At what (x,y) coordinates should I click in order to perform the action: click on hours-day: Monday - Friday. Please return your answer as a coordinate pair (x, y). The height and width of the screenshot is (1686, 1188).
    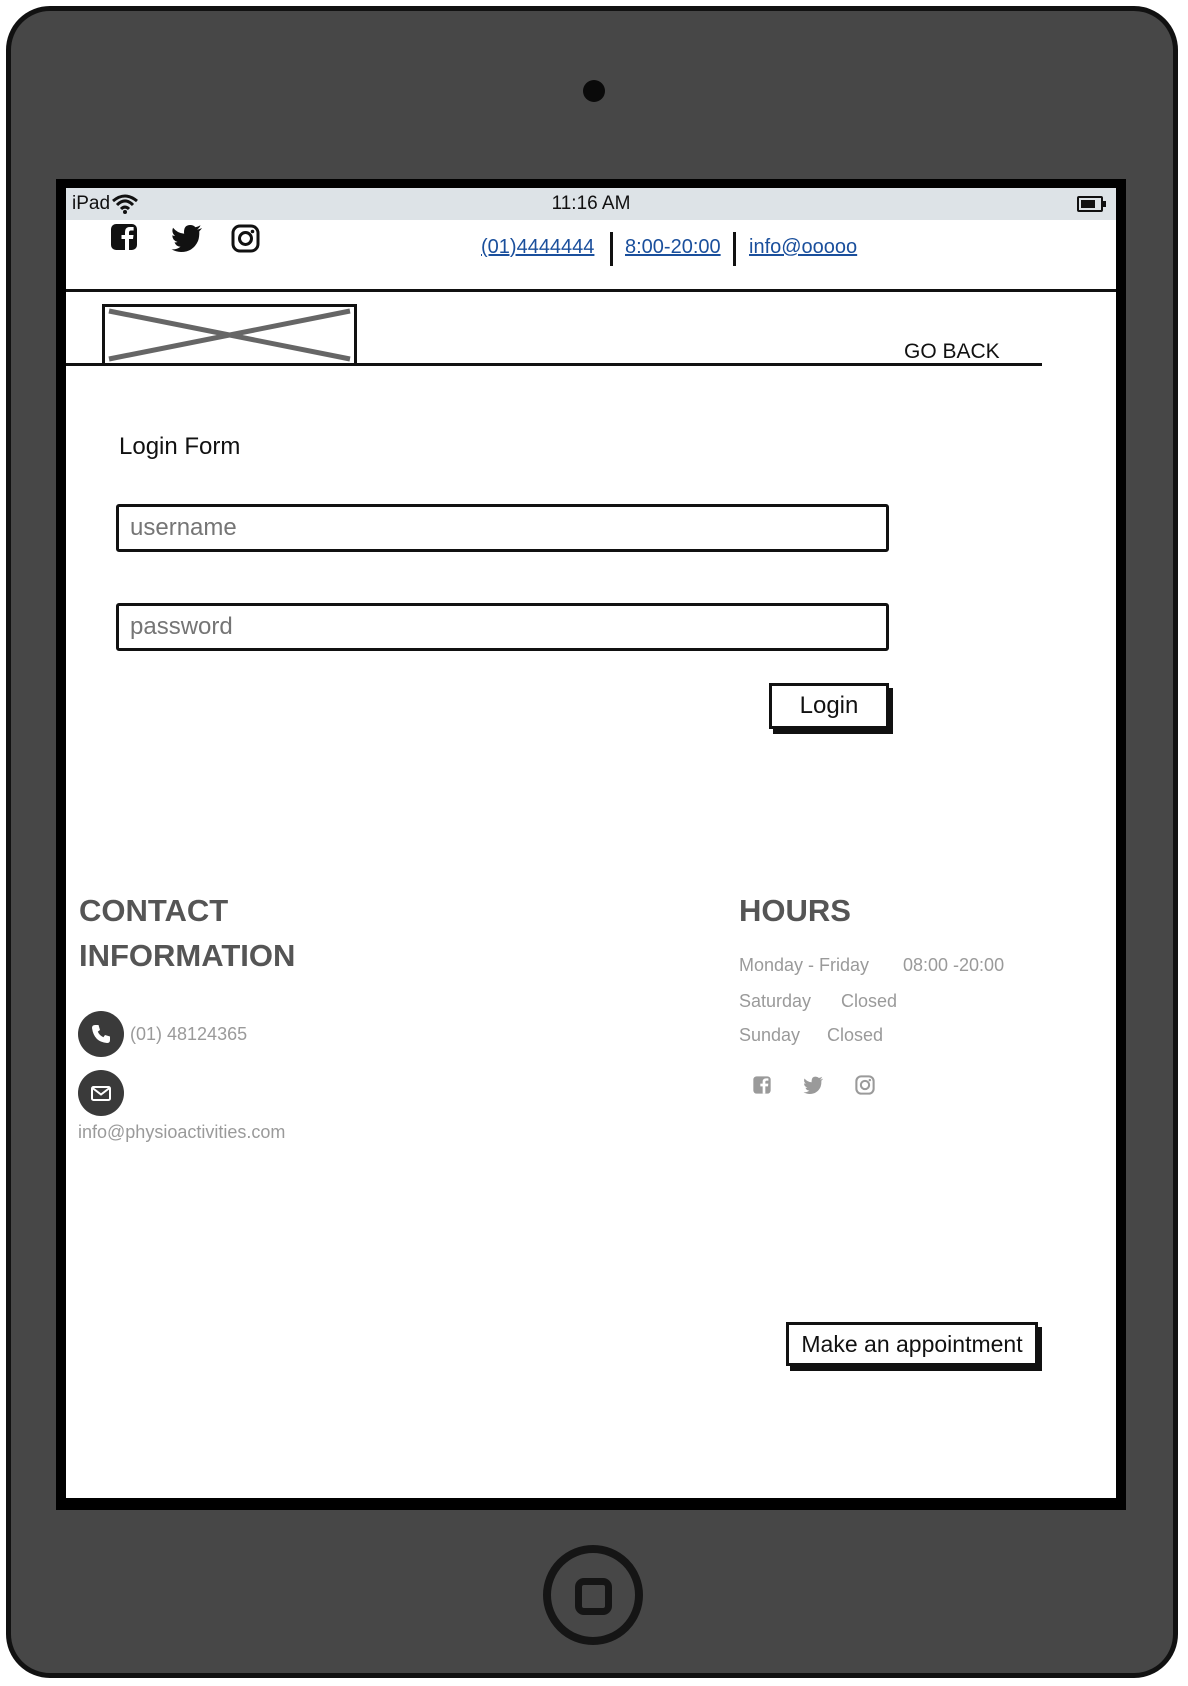
    Looking at the image, I should click on (804, 965).